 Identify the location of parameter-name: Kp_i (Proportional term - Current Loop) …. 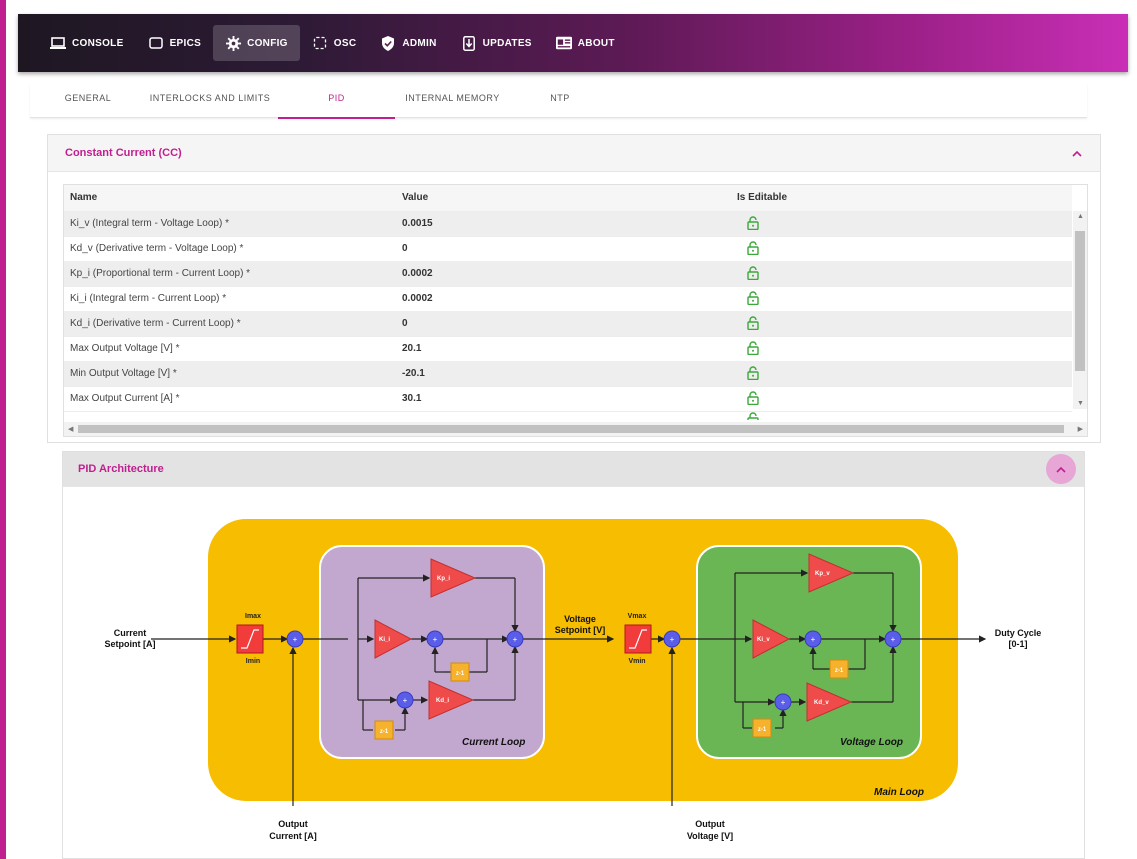
(160, 273).